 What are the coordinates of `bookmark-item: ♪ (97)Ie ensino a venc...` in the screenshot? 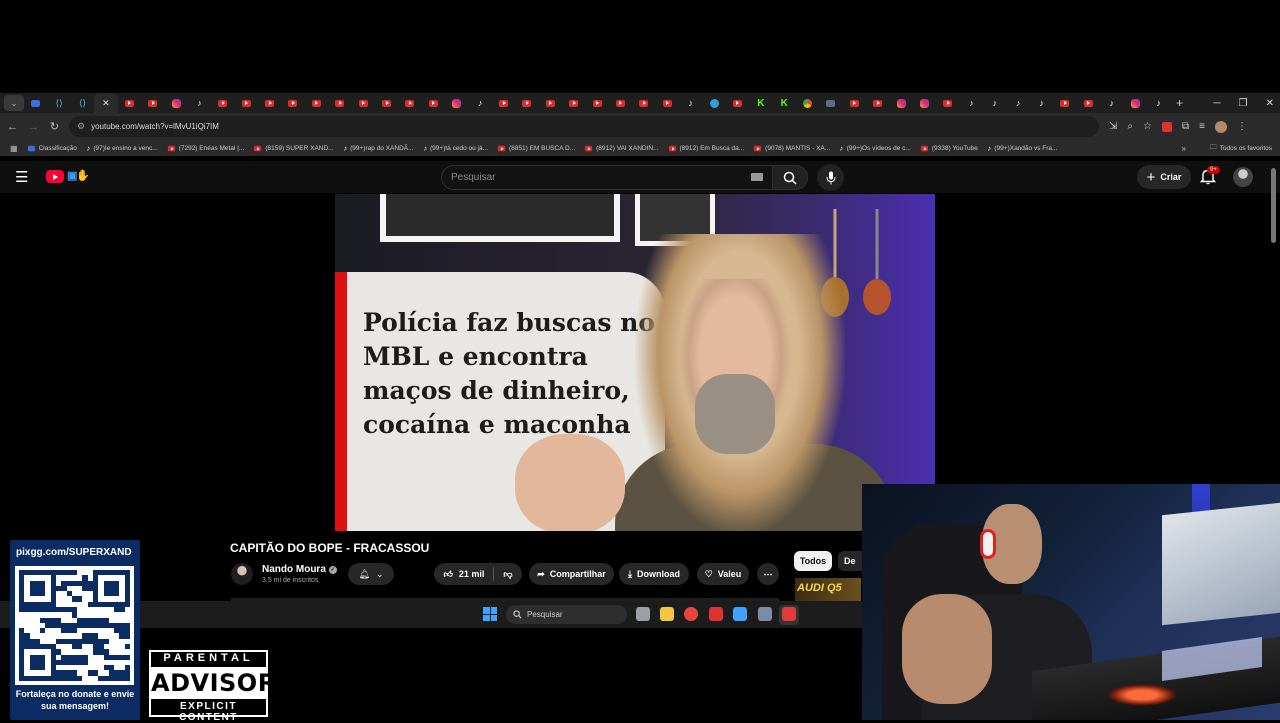 It's located at (121, 148).